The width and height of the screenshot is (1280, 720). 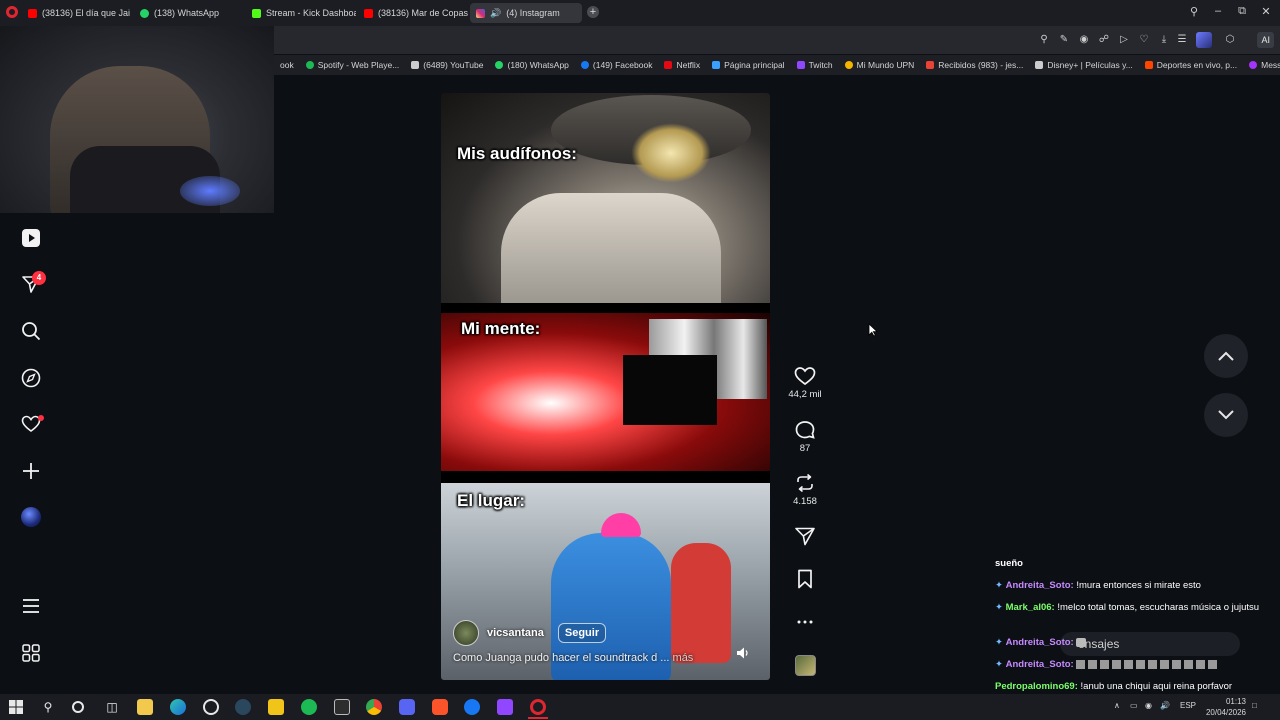 What do you see at coordinates (287, 65) in the screenshot?
I see `bookmark-item: ook` at bounding box center [287, 65].